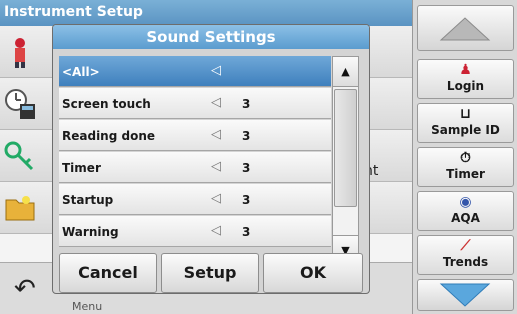  I want to click on scroll-down-button, so click(465, 295).